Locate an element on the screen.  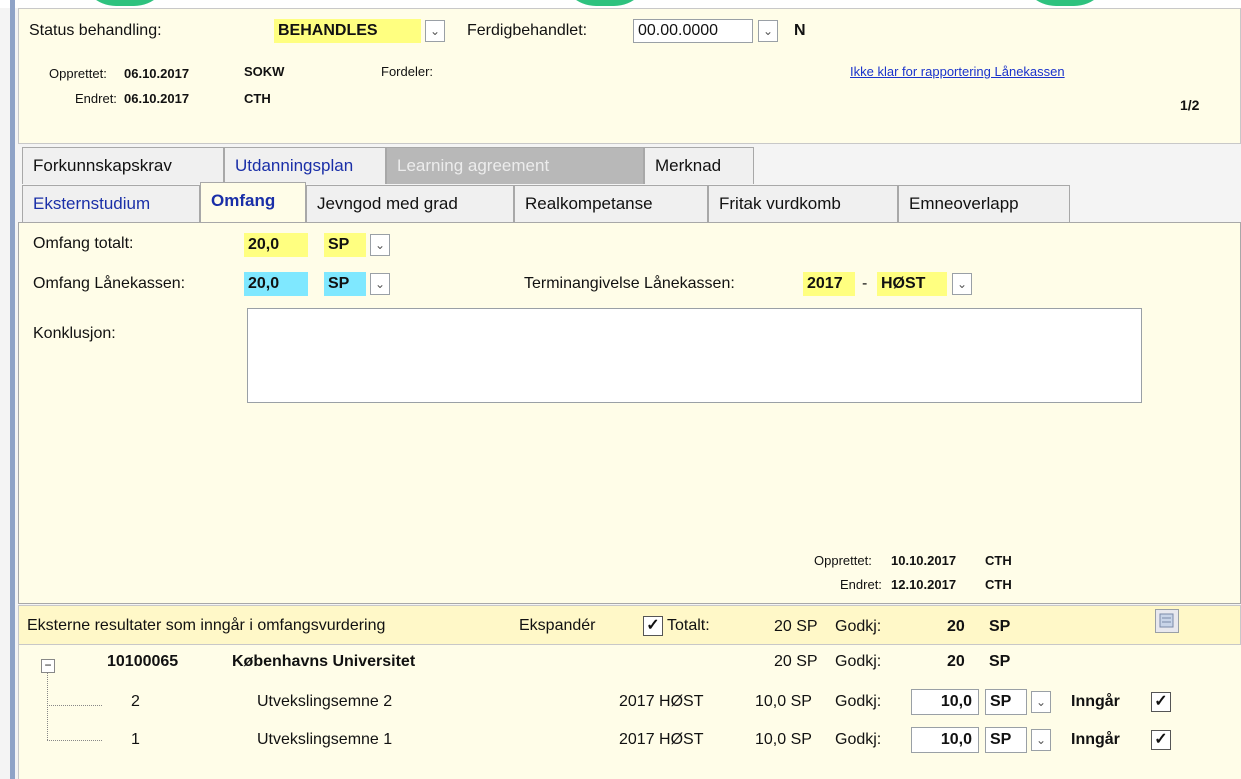
list-icon is located at coordinates (1166, 620).